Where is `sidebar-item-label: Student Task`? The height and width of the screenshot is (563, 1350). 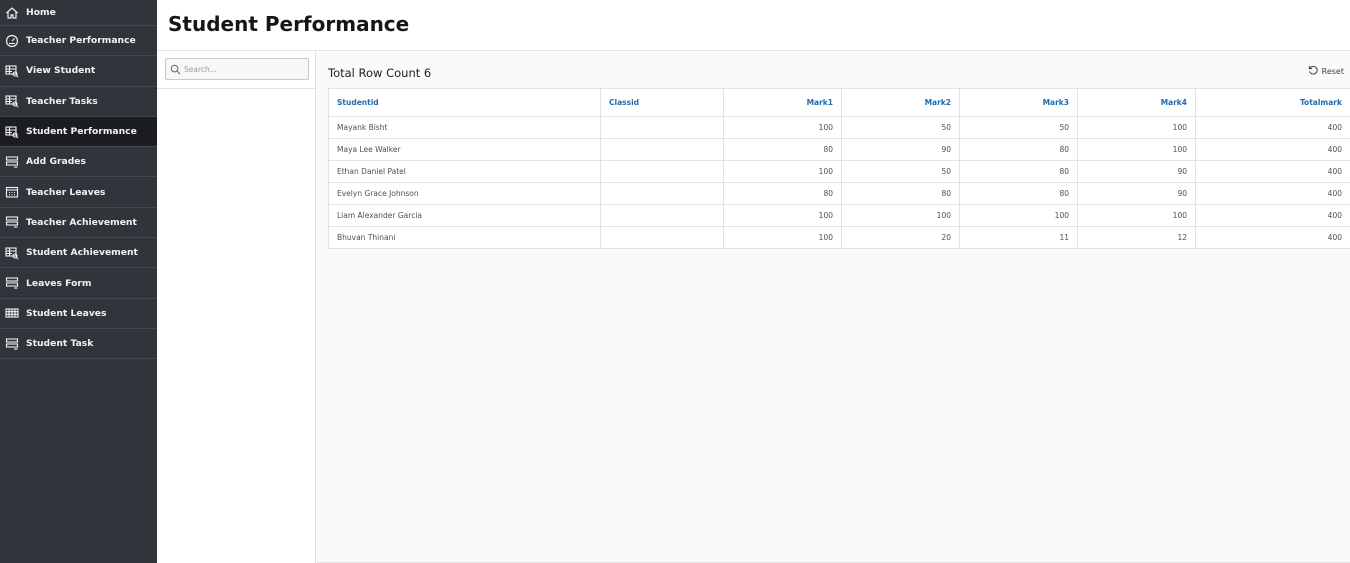
sidebar-item-label: Student Task is located at coordinates (60, 344).